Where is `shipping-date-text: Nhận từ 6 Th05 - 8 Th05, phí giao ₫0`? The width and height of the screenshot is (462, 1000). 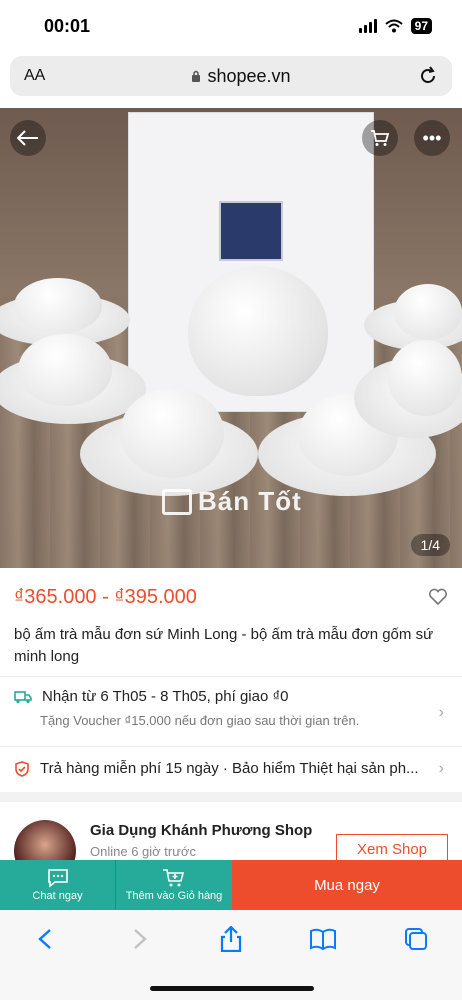 shipping-date-text: Nhận từ 6 Th05 - 8 Th05, phí giao ₫0 is located at coordinates (165, 696).